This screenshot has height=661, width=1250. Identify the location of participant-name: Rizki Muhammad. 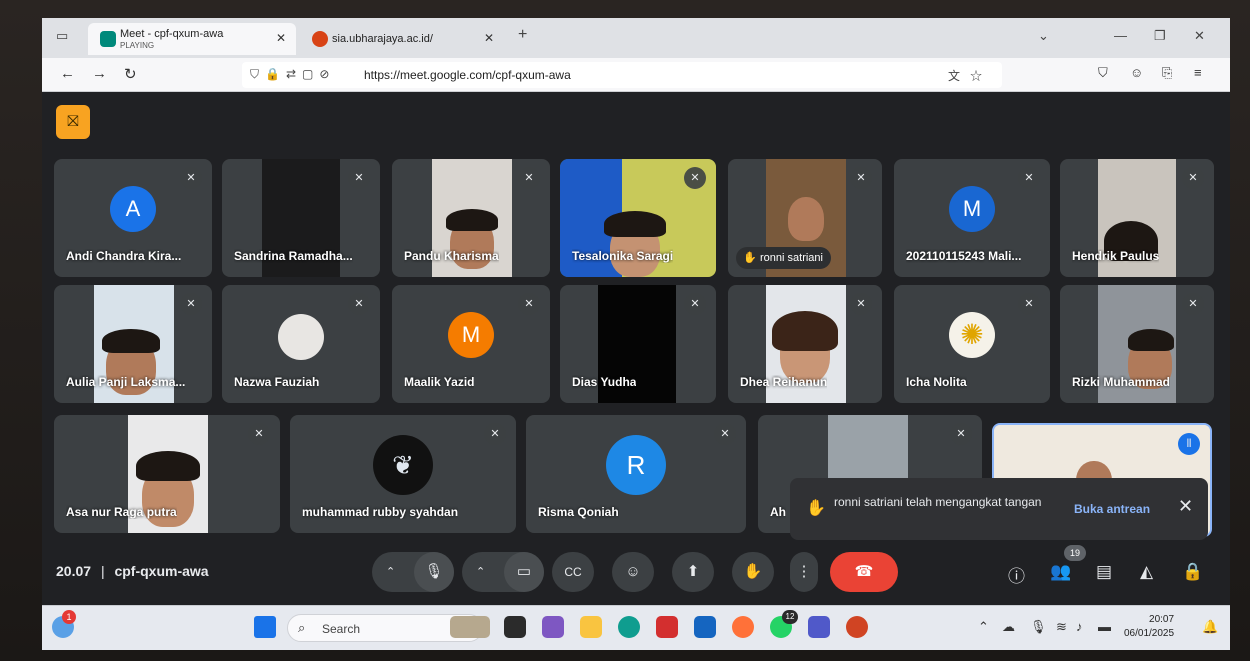
(1121, 382).